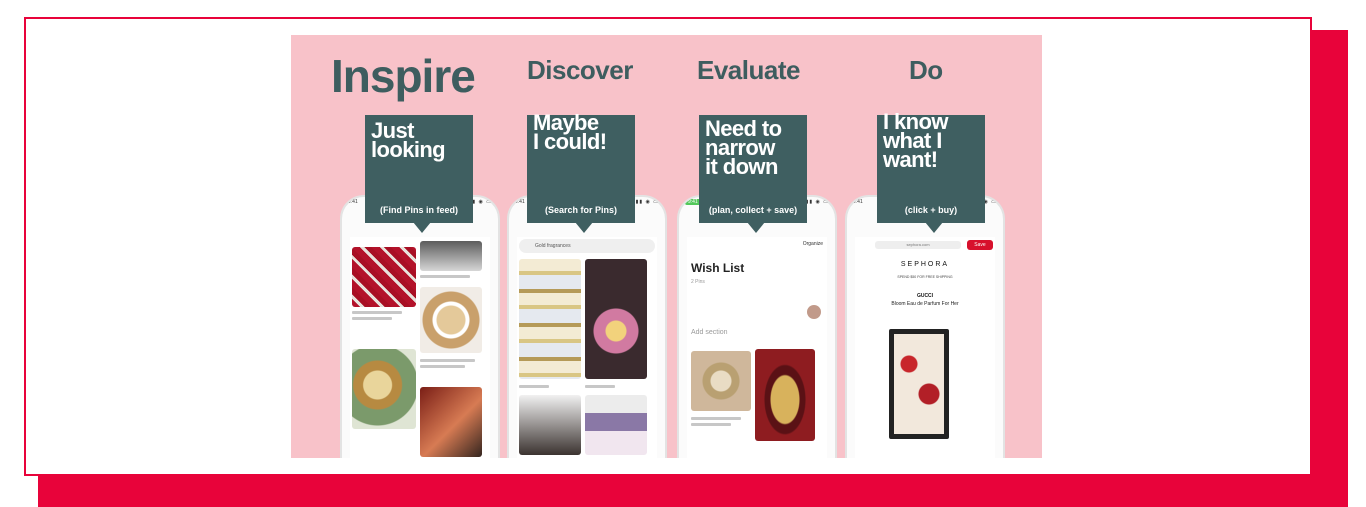 The image size is (1366, 507). Describe the element at coordinates (753, 210) in the screenshot. I see `bubble-subtext: (plan, collect + save)` at that location.